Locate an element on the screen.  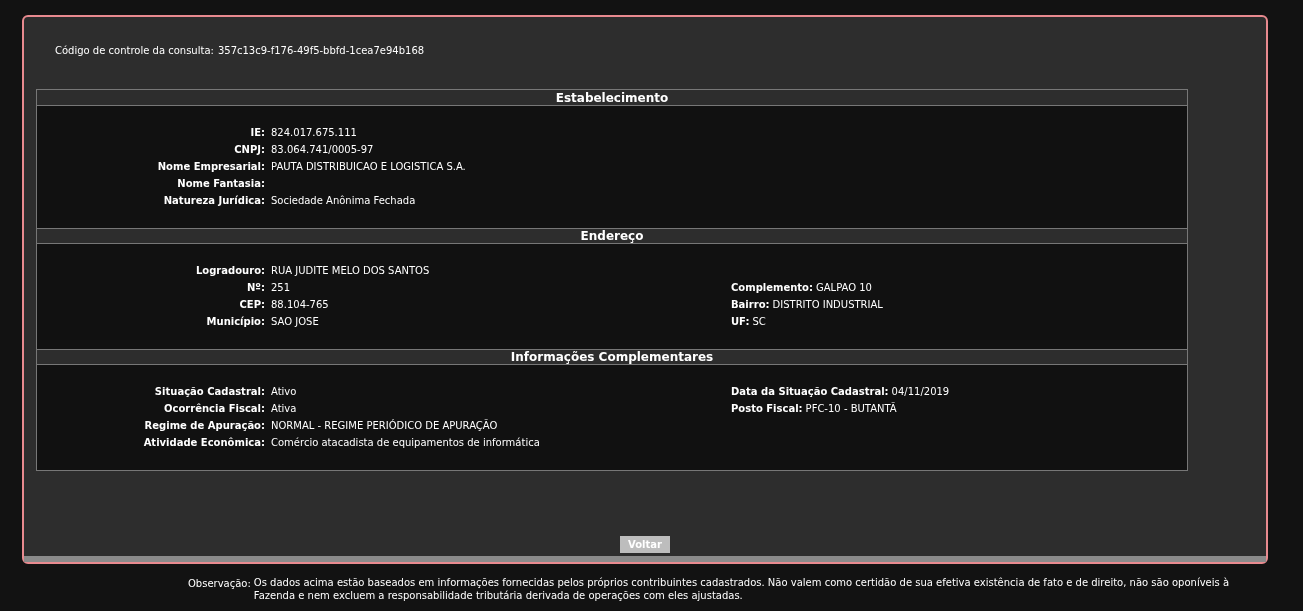
observation-label: Observação: is located at coordinates (219, 584).